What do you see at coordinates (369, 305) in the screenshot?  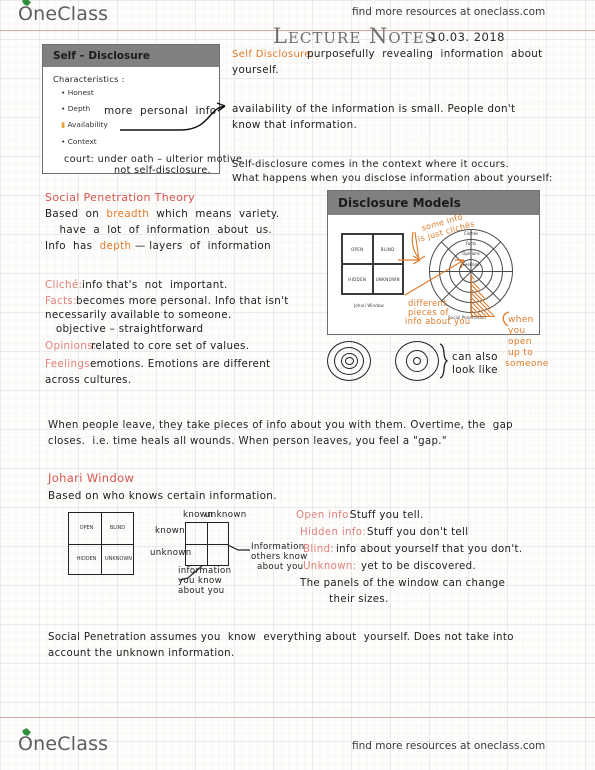 I see `johari-window-caption: Johari Window` at bounding box center [369, 305].